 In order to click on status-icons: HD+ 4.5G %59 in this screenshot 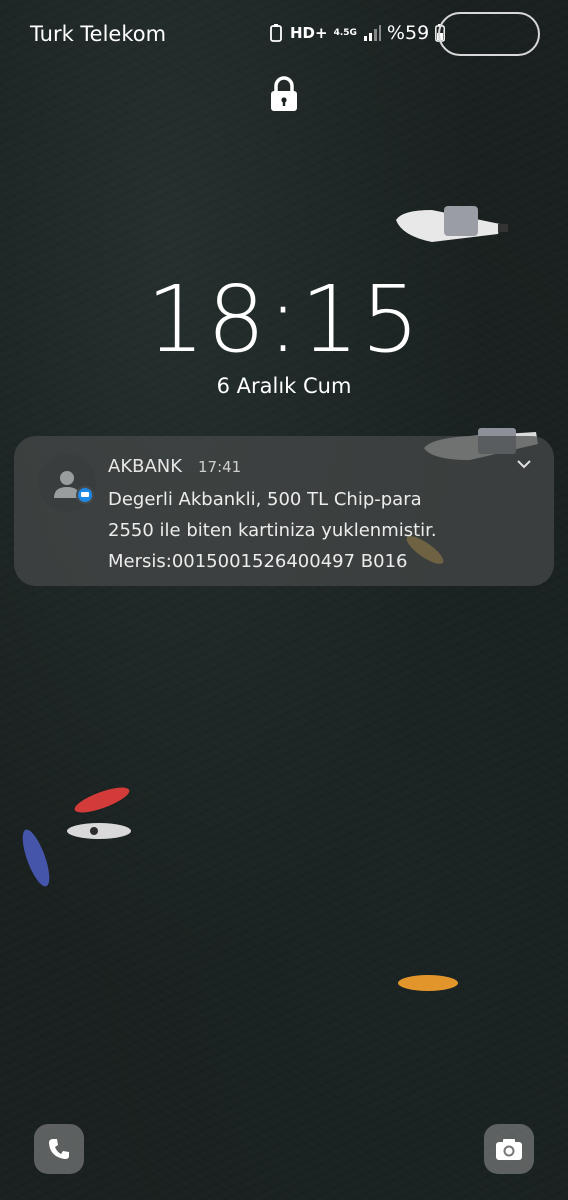, I will do `click(357, 33)`.